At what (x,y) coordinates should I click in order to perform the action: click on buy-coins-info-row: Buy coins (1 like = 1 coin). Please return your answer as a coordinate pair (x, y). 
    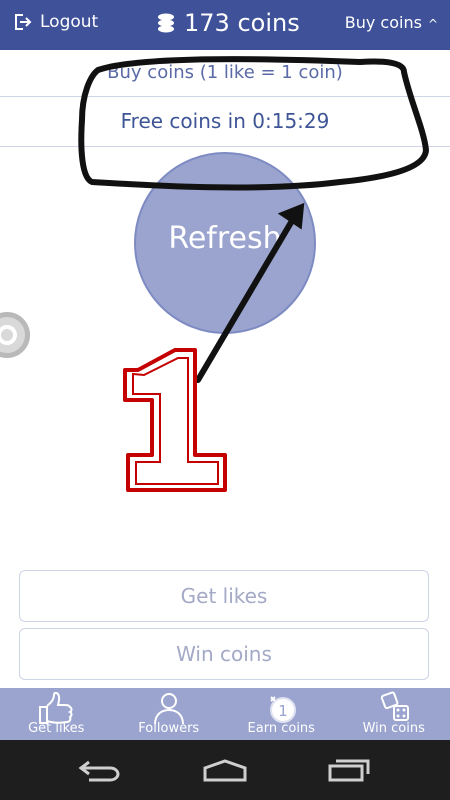
    Looking at the image, I should click on (225, 73).